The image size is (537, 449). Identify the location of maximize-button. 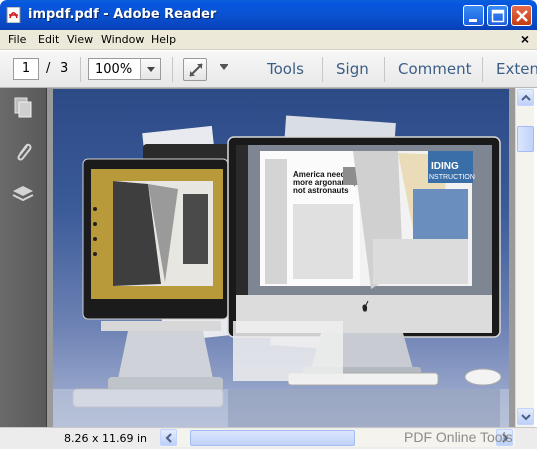
(497, 15).